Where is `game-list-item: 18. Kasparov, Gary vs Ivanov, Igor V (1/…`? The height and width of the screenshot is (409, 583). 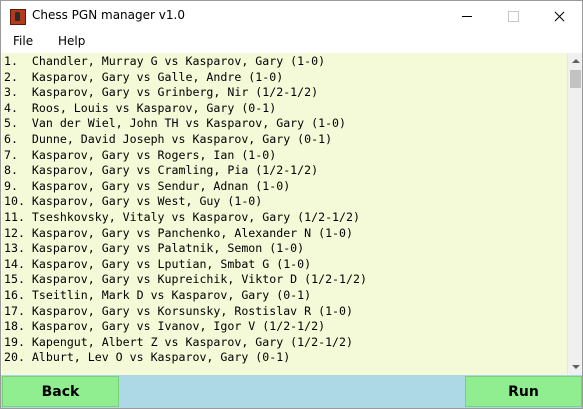
game-list-item: 18. Kasparov, Gary vs Ivanov, Igor V (1/… is located at coordinates (284, 327).